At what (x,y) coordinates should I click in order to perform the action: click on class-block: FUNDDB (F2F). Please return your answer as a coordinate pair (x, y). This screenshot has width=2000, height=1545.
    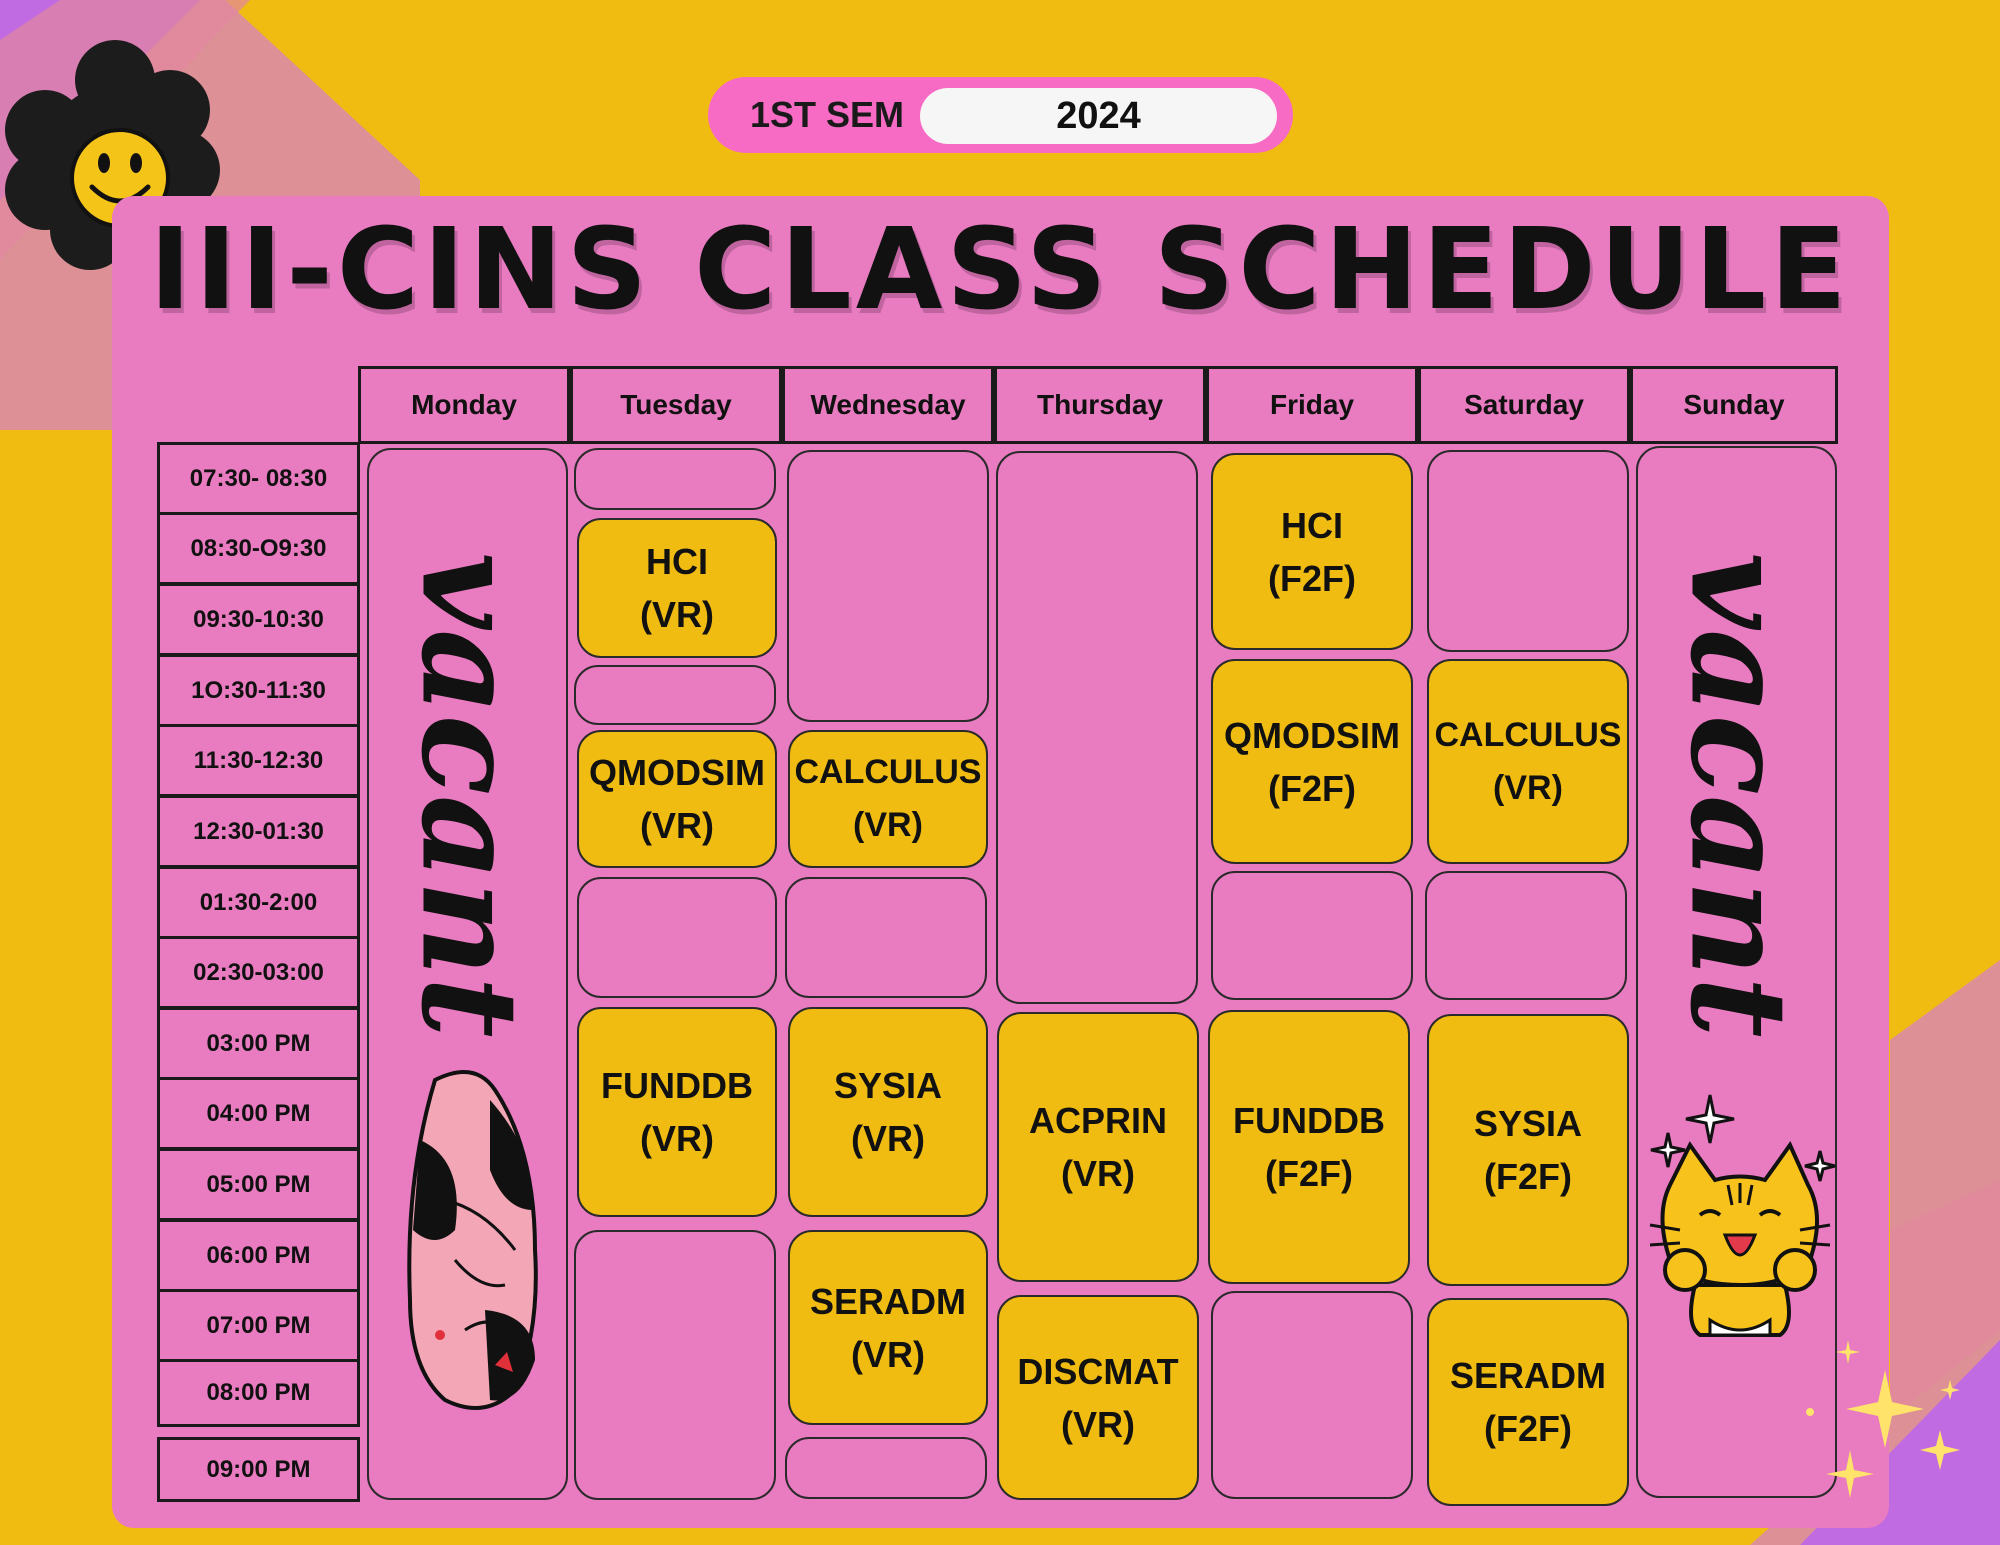
    Looking at the image, I should click on (1309, 1147).